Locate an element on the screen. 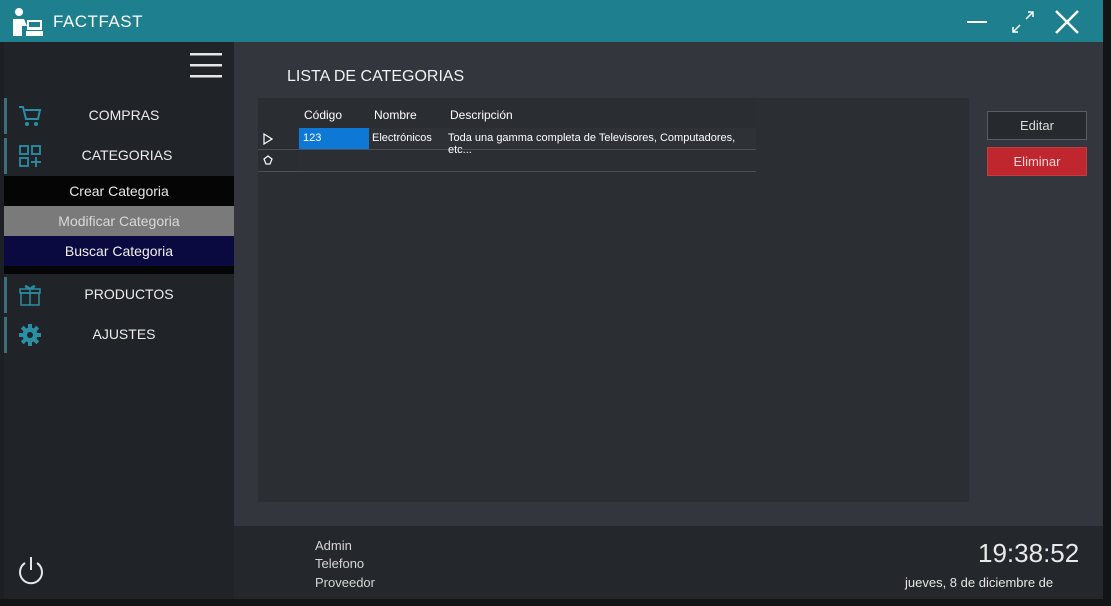 This screenshot has height=606, width=1111. cell-text: 123 is located at coordinates (312, 138).